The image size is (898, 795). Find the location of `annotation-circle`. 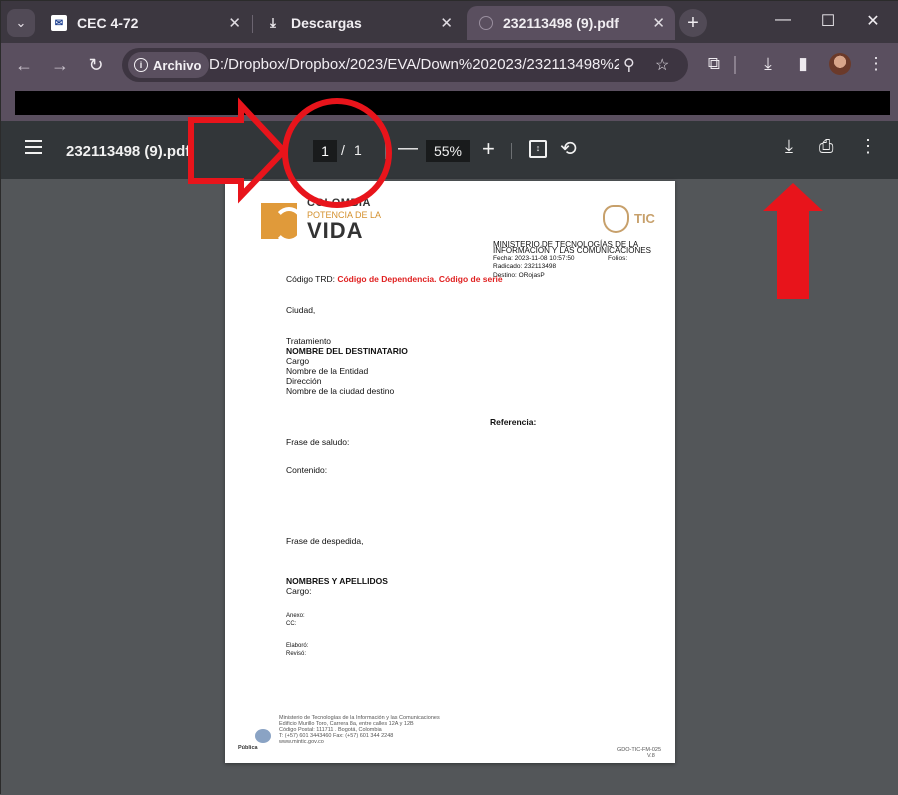

annotation-circle is located at coordinates (337, 153).